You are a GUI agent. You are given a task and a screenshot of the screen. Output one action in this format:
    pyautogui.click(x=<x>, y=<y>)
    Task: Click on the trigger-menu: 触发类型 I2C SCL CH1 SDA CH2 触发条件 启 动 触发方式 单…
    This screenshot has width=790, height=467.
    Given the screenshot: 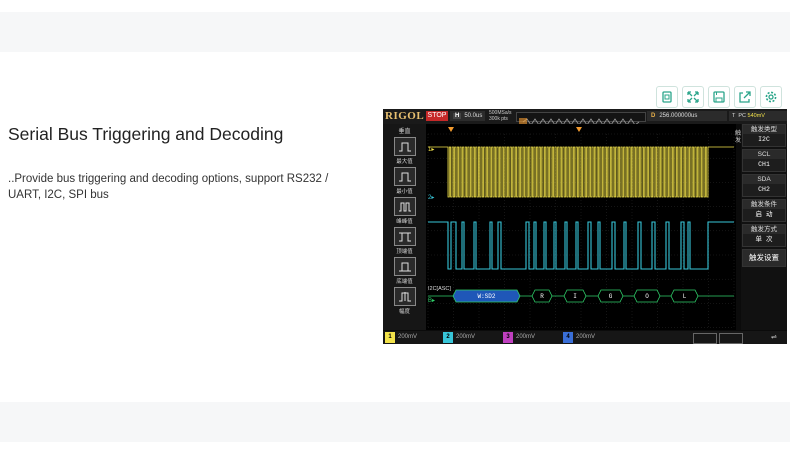 What is the action you would take?
    pyautogui.click(x=764, y=227)
    